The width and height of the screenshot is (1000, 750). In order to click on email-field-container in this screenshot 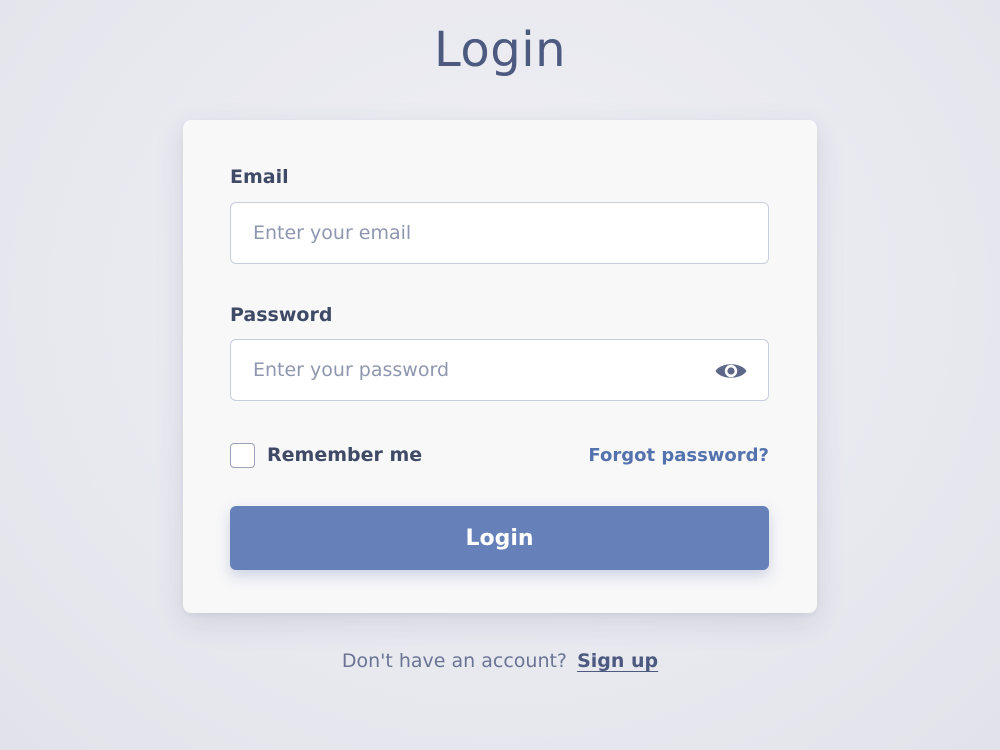, I will do `click(499, 233)`.